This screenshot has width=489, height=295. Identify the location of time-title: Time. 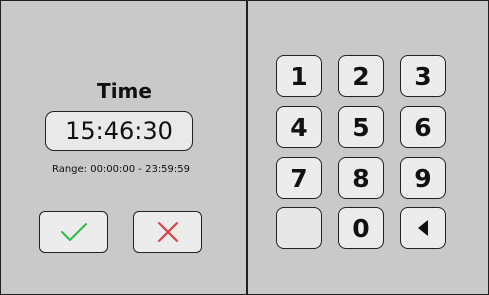
(124, 91).